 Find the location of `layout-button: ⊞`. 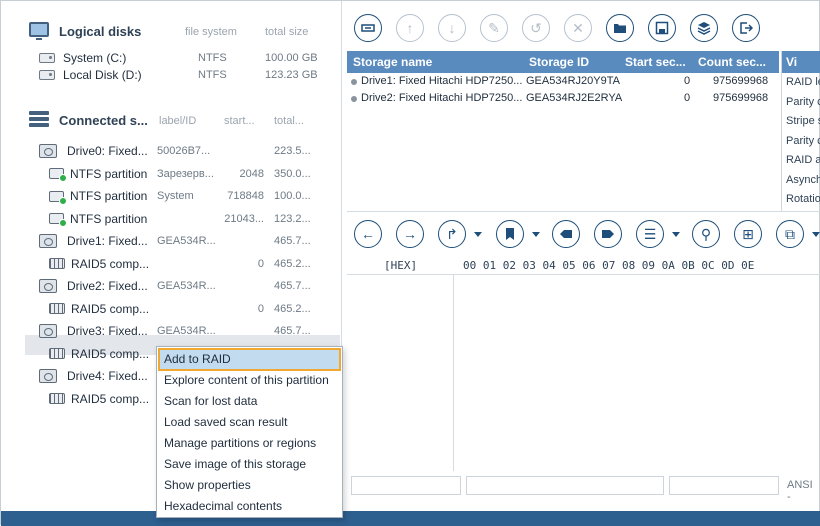

layout-button: ⊞ is located at coordinates (748, 234).